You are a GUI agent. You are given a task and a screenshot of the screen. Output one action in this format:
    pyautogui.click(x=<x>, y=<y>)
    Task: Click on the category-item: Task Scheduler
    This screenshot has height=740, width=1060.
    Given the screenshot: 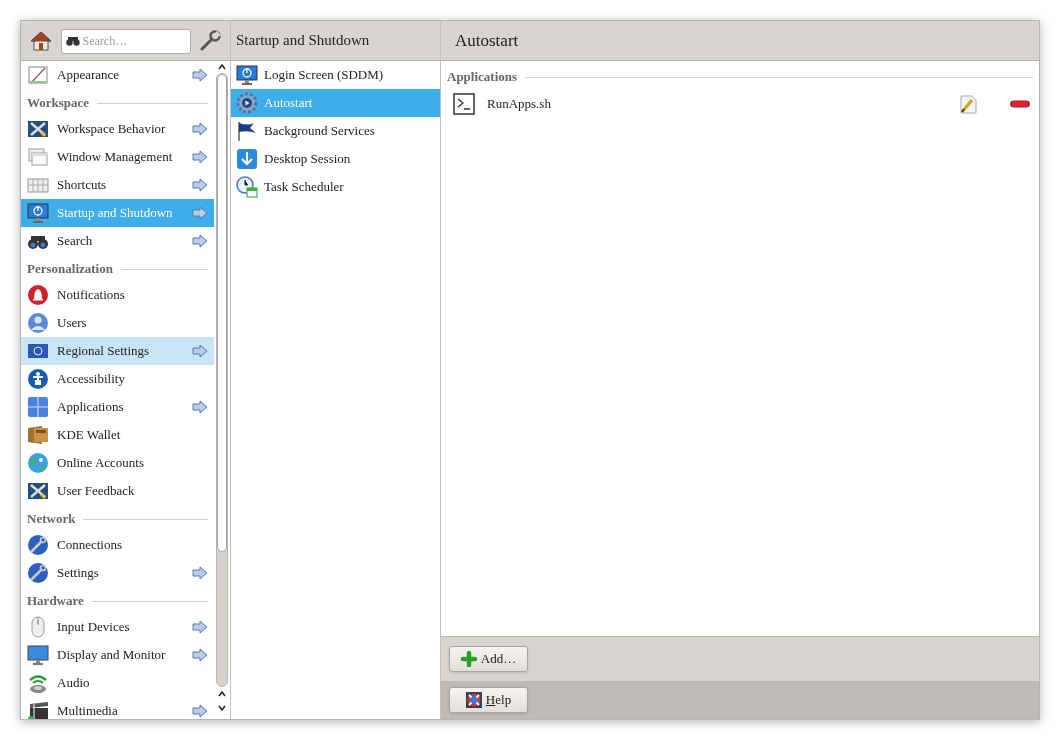 What is the action you would take?
    pyautogui.click(x=335, y=187)
    